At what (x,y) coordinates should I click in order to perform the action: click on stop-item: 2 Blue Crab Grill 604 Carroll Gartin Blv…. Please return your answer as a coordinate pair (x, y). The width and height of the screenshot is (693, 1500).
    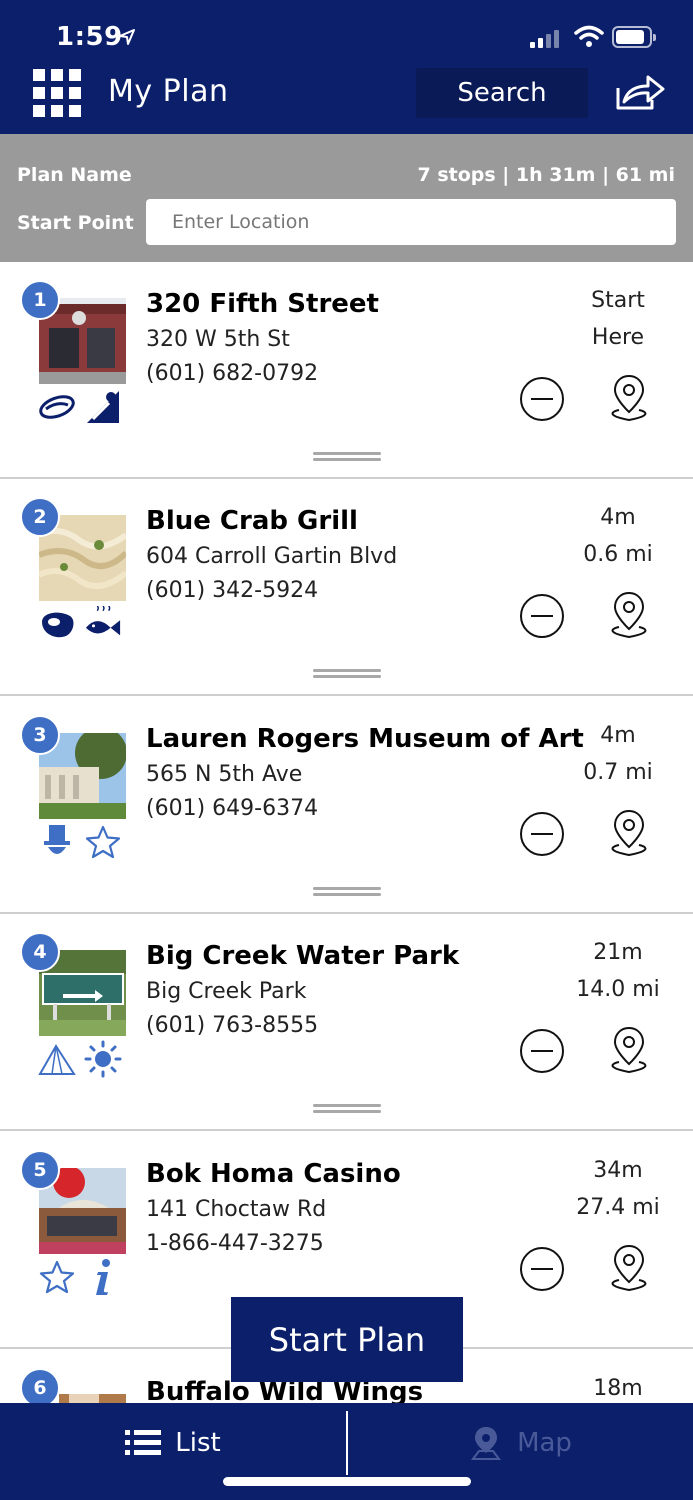
    Looking at the image, I should click on (346, 587).